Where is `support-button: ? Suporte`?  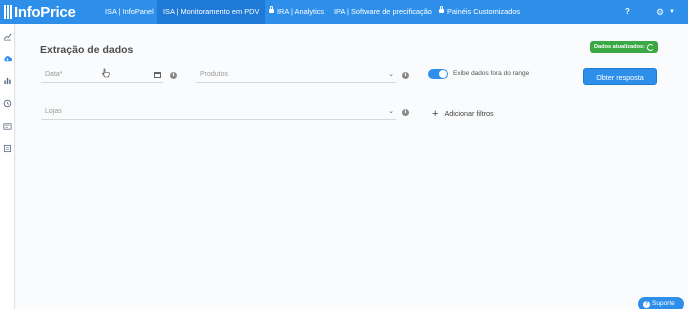 support-button: ? Suporte is located at coordinates (661, 303).